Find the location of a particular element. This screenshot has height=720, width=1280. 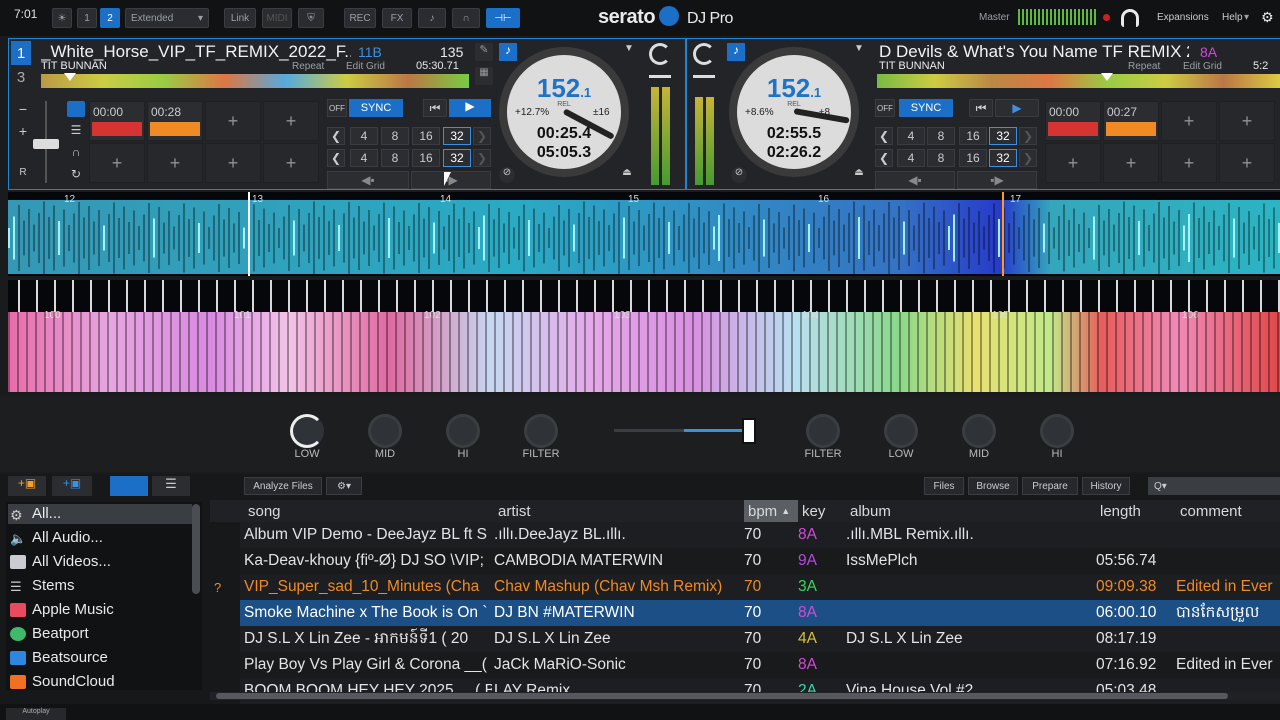

pitch-slider-handle is located at coordinates (46, 144).